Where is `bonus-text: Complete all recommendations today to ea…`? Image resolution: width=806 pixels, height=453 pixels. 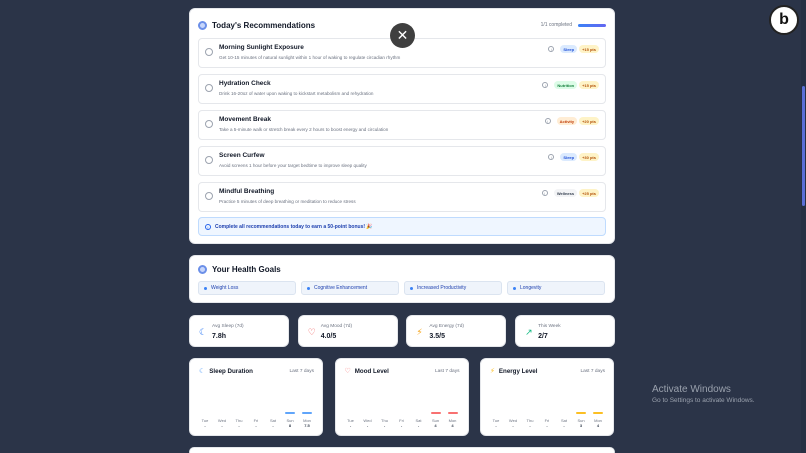 bonus-text: Complete all recommendations today to ea… is located at coordinates (294, 226).